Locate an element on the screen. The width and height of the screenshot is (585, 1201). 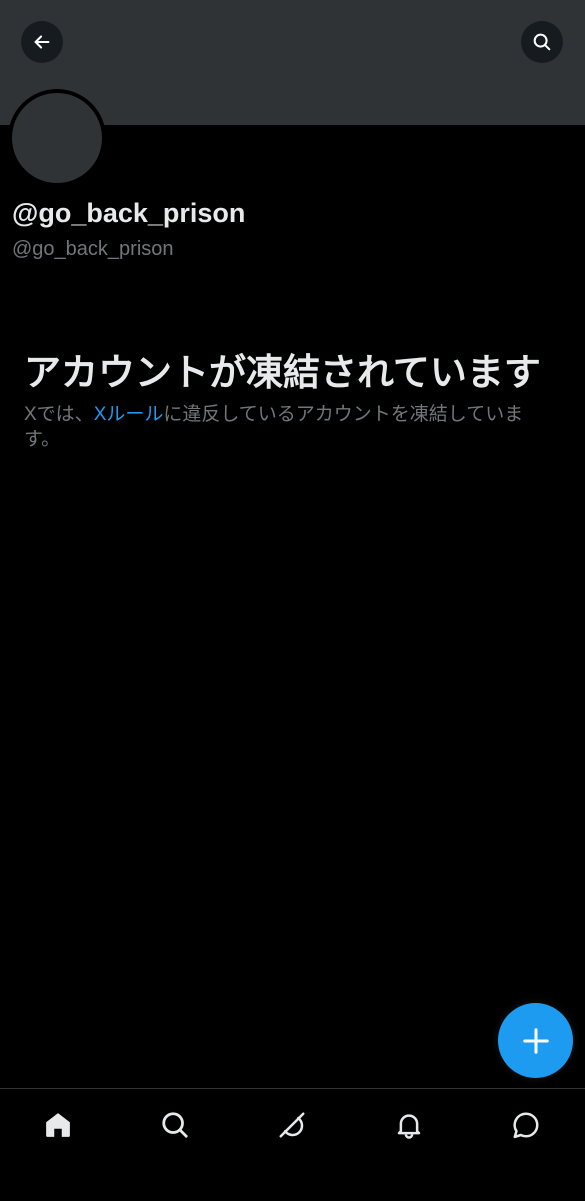
bell-icon is located at coordinates (409, 1126).